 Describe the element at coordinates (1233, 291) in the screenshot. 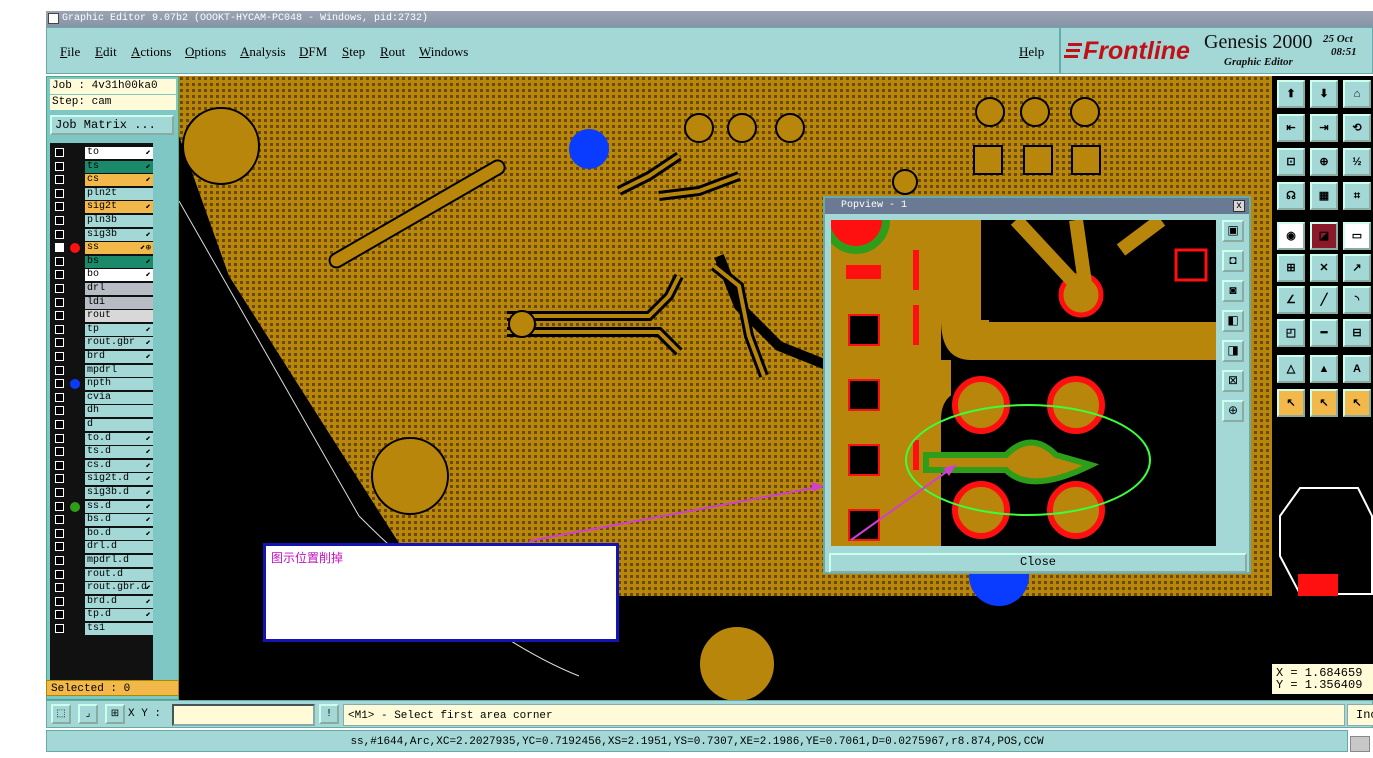

I see `popview-tool-3-icon: ◙` at that location.